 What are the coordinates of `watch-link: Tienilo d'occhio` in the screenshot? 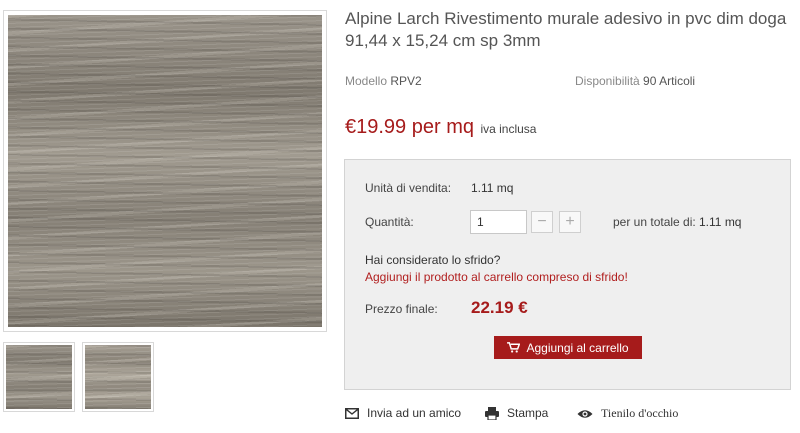 It's located at (627, 413).